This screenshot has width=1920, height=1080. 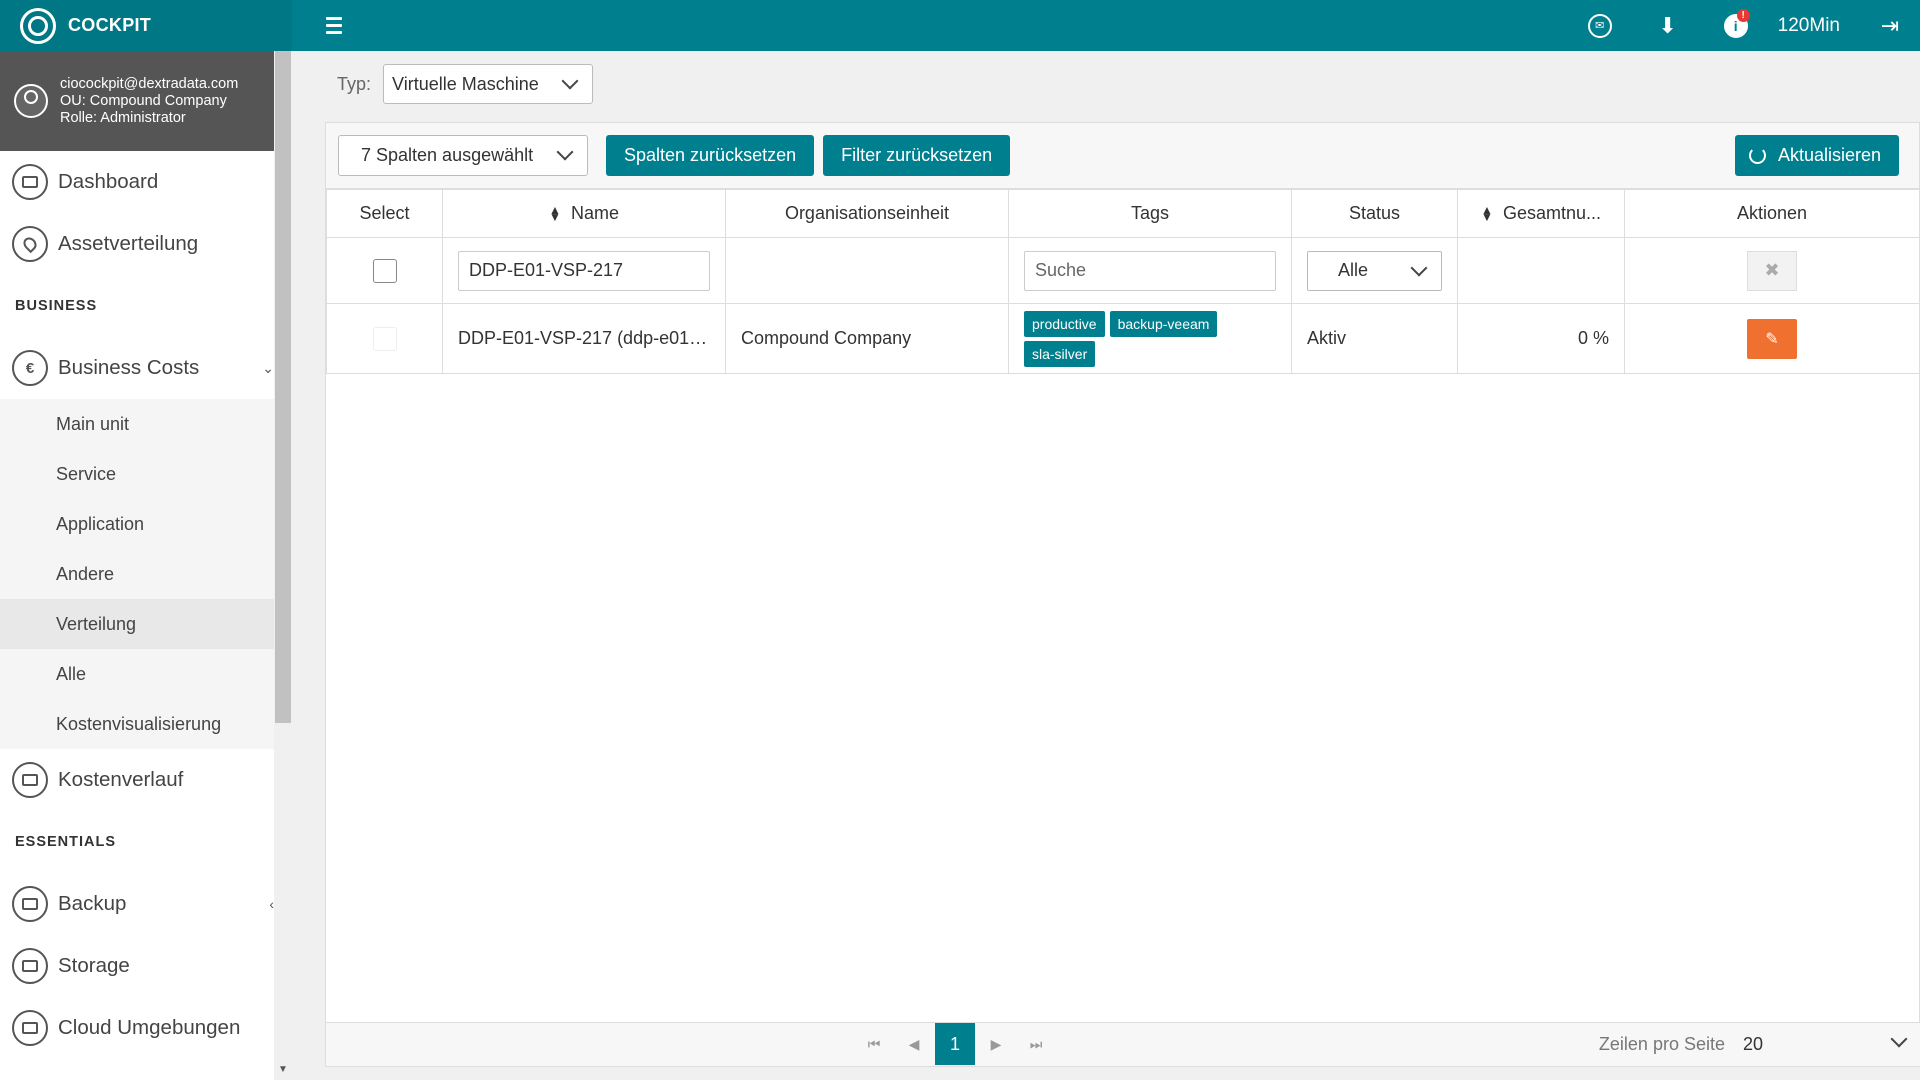 I want to click on current-page: 1, so click(x=955, y=1044).